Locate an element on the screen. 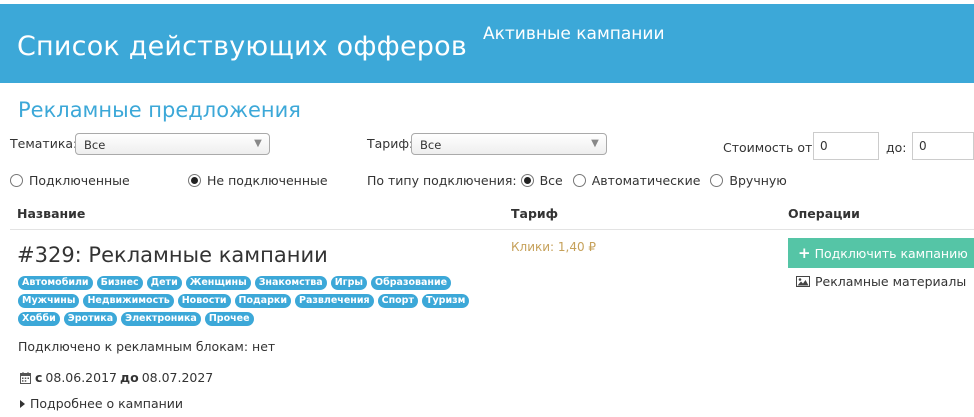 The height and width of the screenshot is (417, 974). connect-campaign-button: + Подключить кампанию is located at coordinates (881, 253).